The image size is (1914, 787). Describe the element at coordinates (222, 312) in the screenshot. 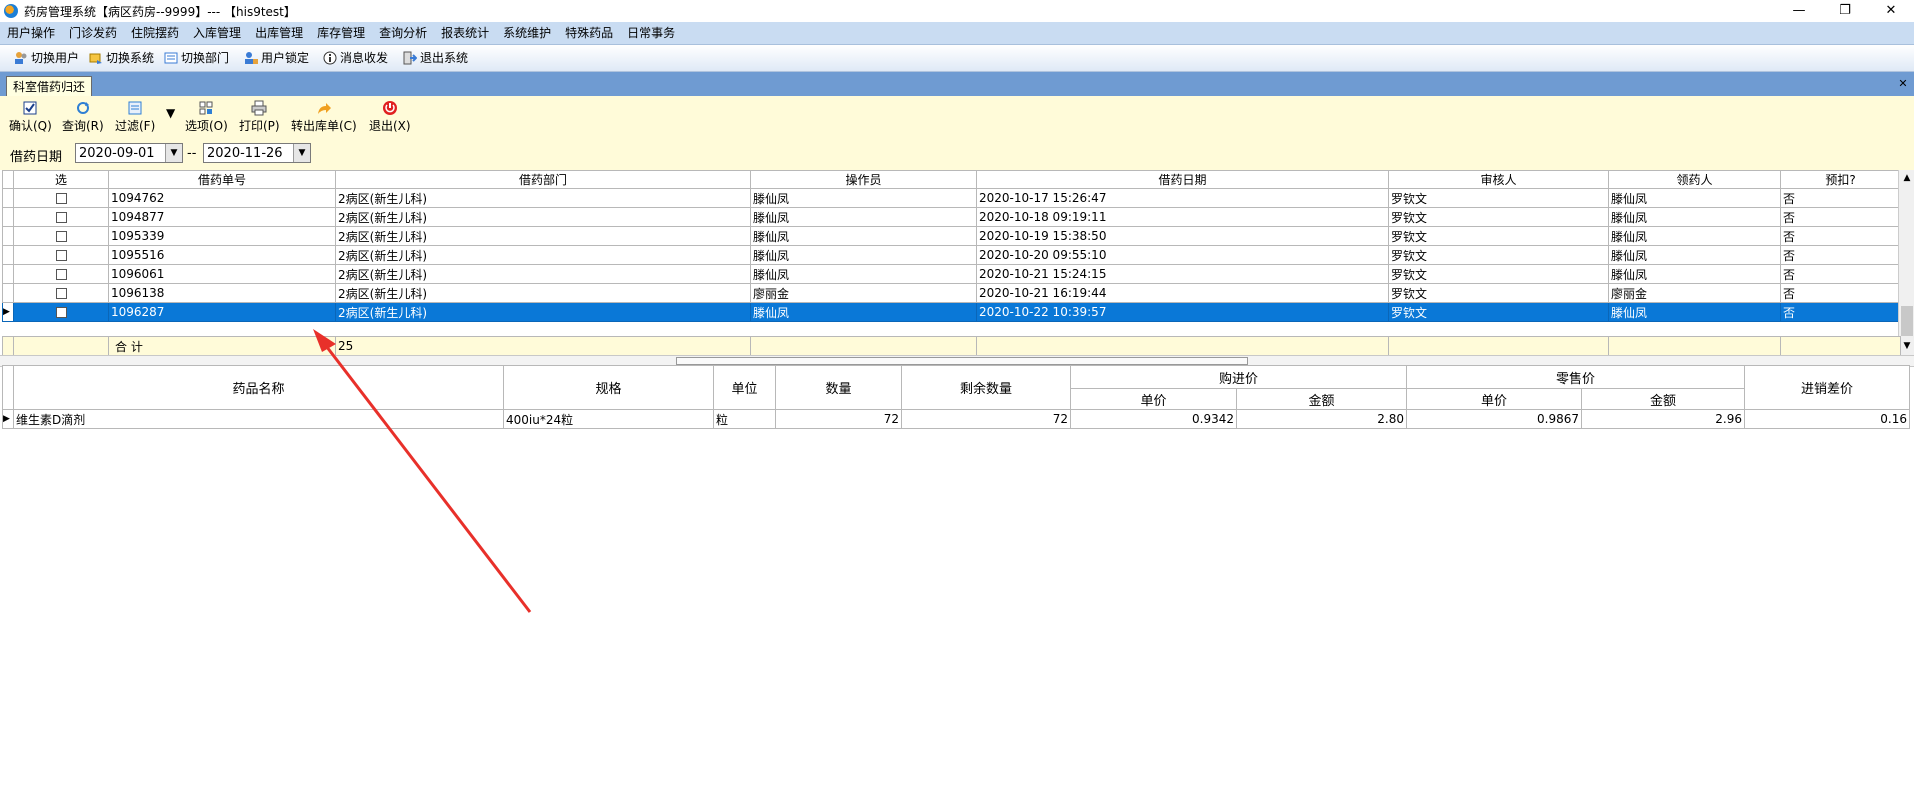

I see `no-cell: 1096287` at that location.